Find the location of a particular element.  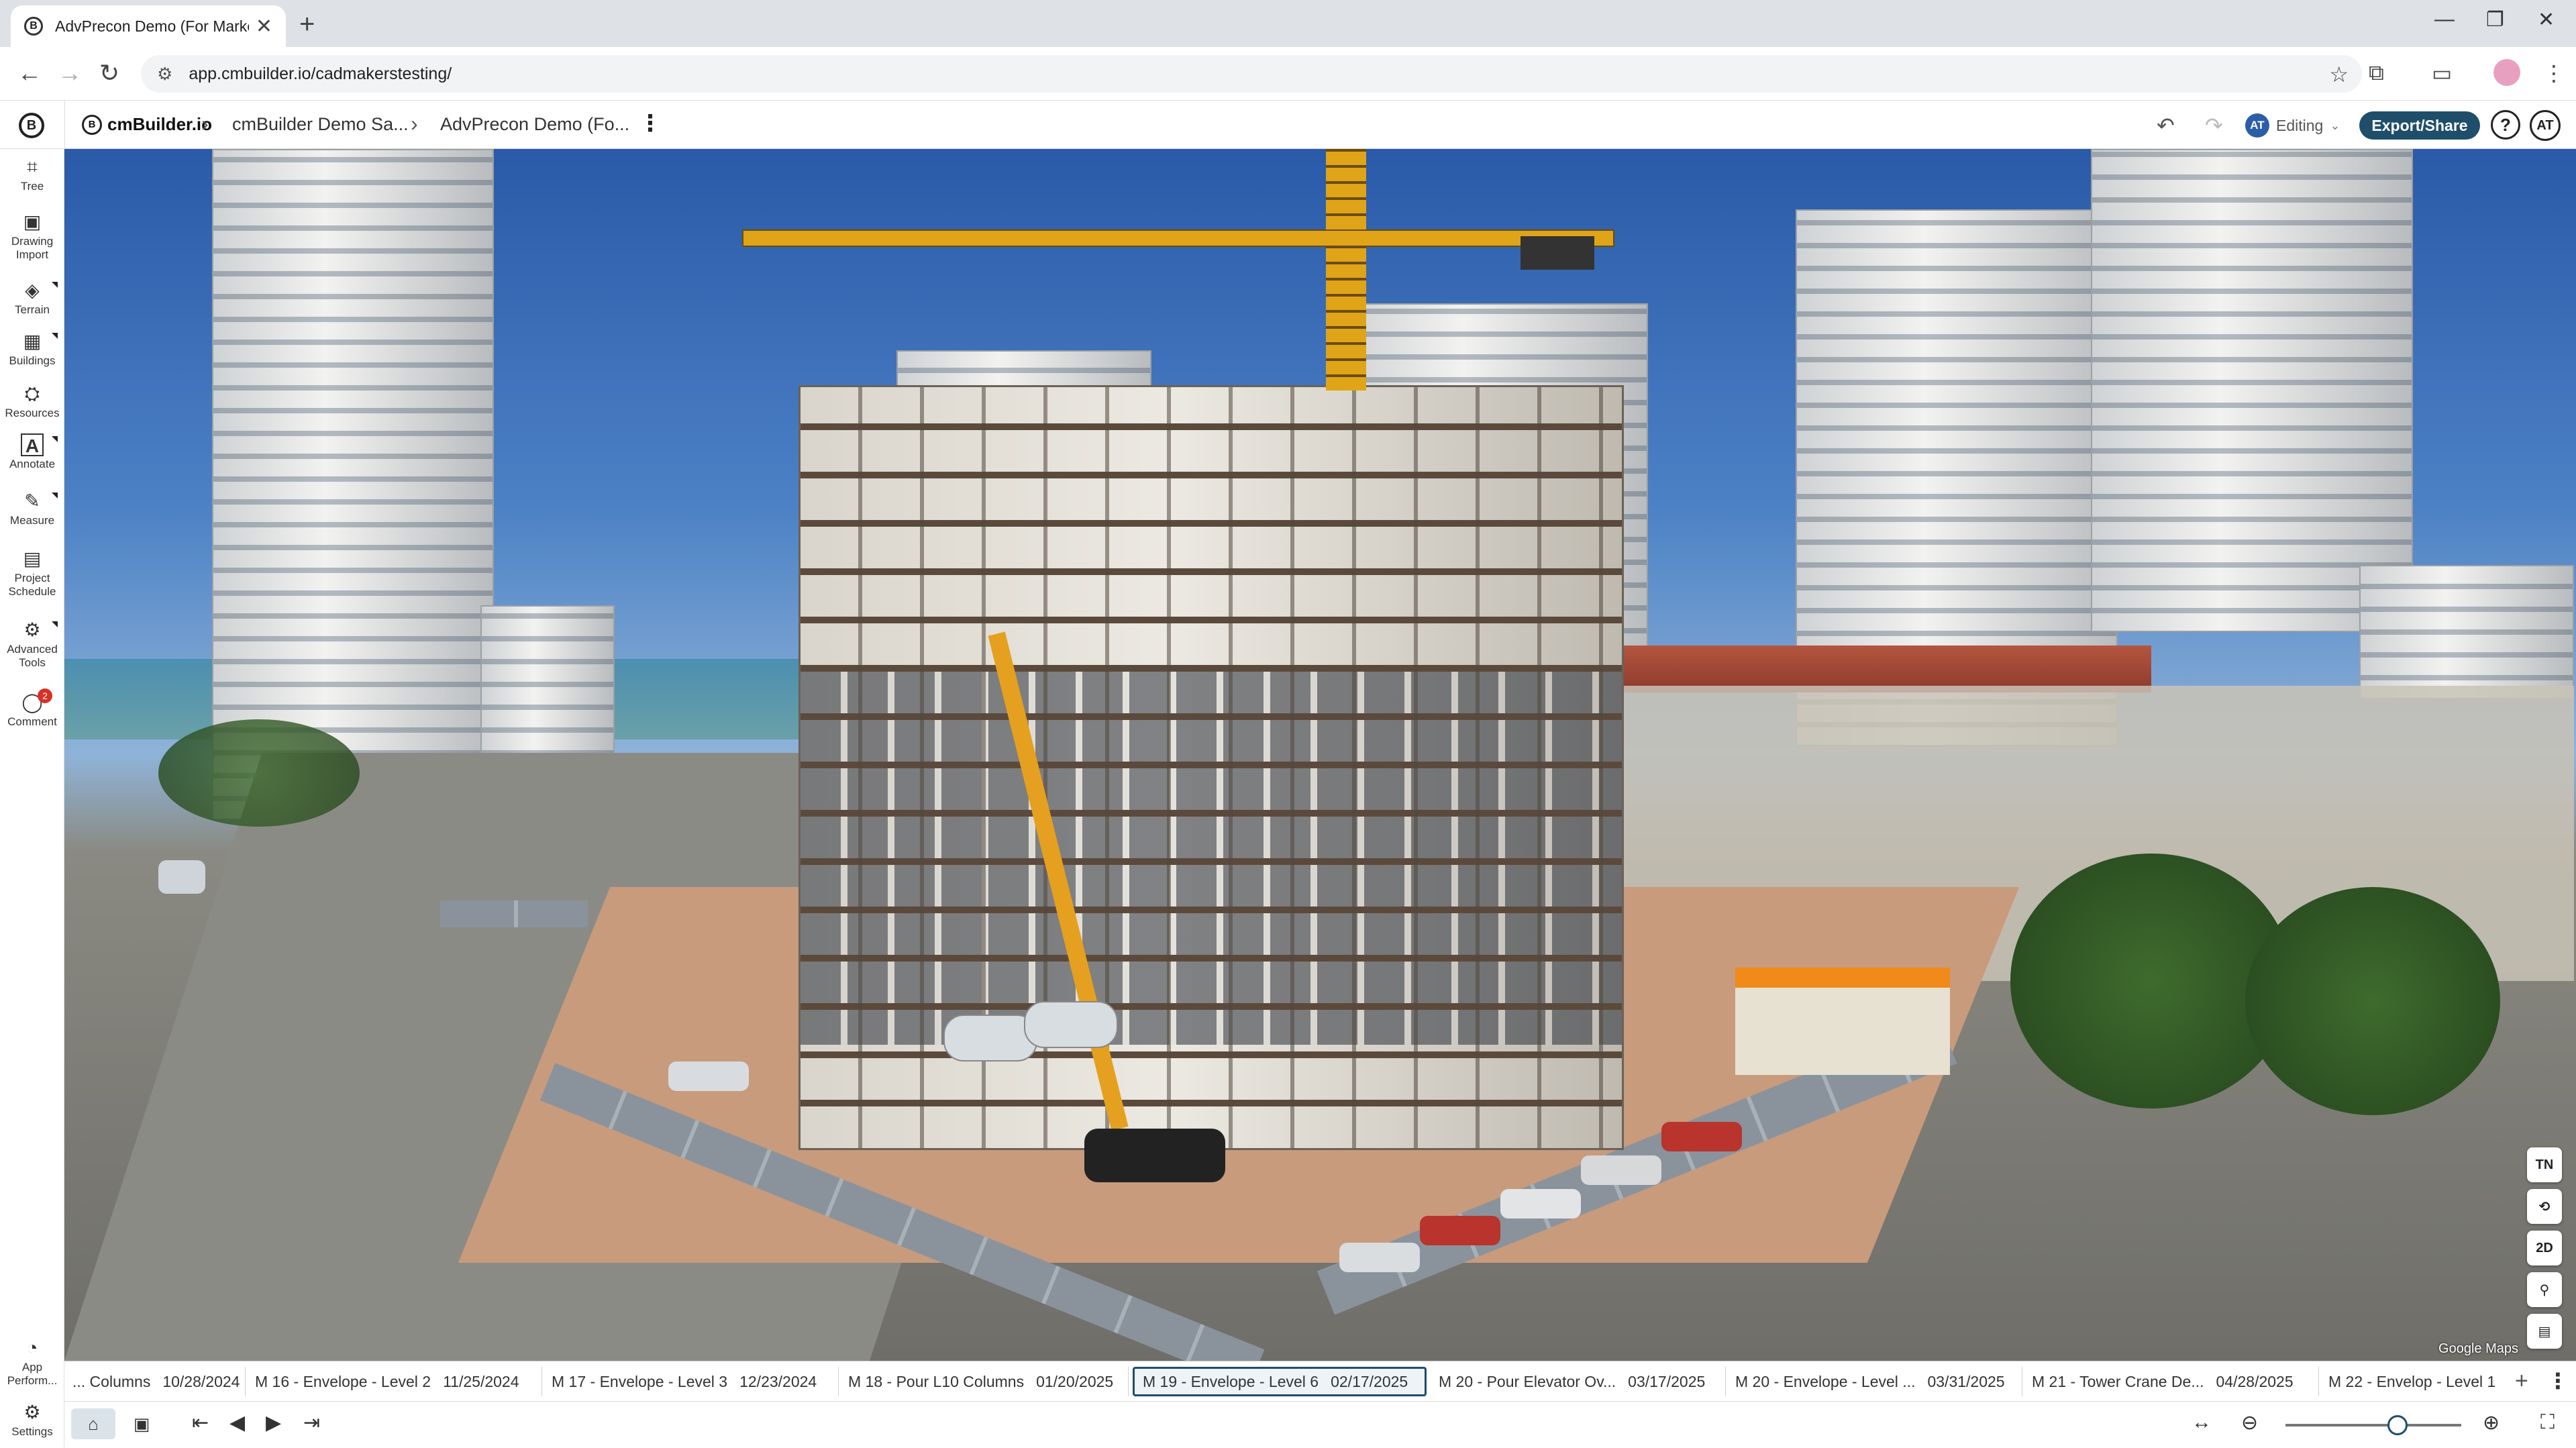

background-tower is located at coordinates (2252, 390).